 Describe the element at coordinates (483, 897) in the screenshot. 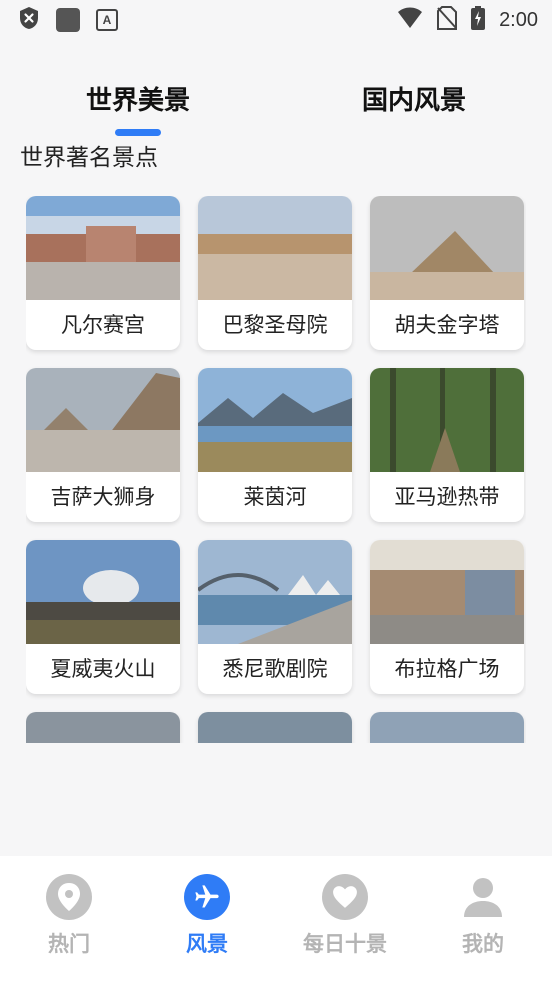

I see `user-icon` at that location.